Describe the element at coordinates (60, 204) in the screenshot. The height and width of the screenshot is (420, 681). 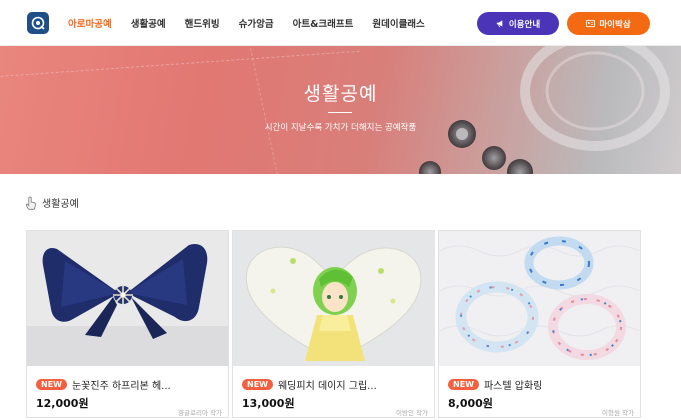
I see `section-title: 생활공예` at that location.